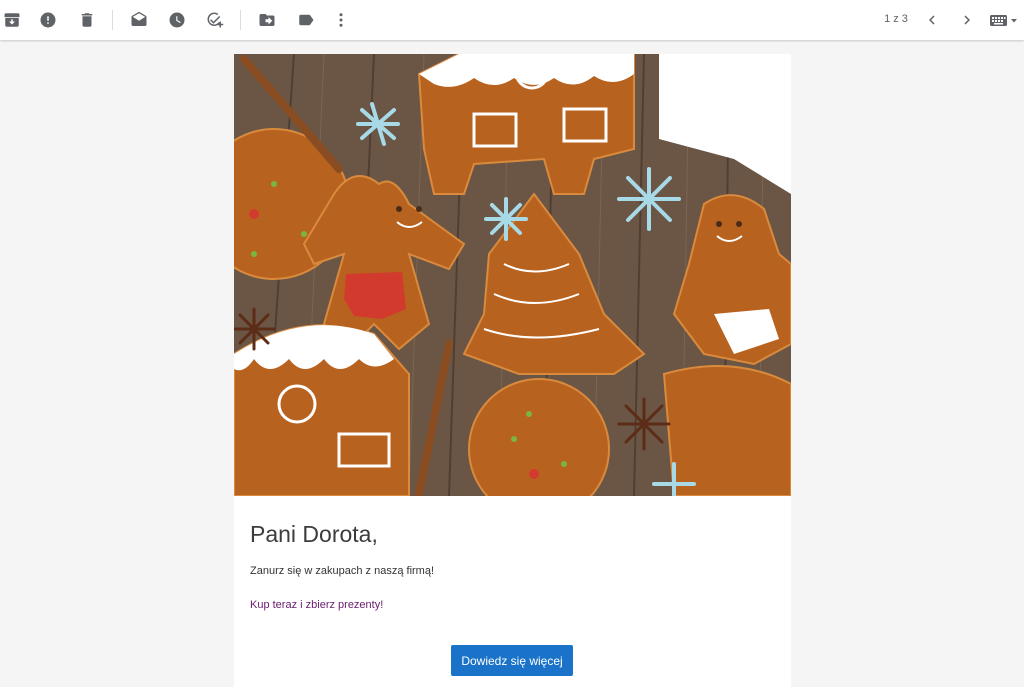 The width and height of the screenshot is (1024, 687). Describe the element at coordinates (932, 20) in the screenshot. I see `chevron-left-icon` at that location.